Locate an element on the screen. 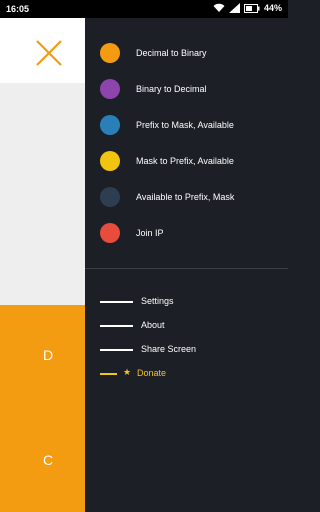 The height and width of the screenshot is (512, 320). key-c: C is located at coordinates (48, 460).